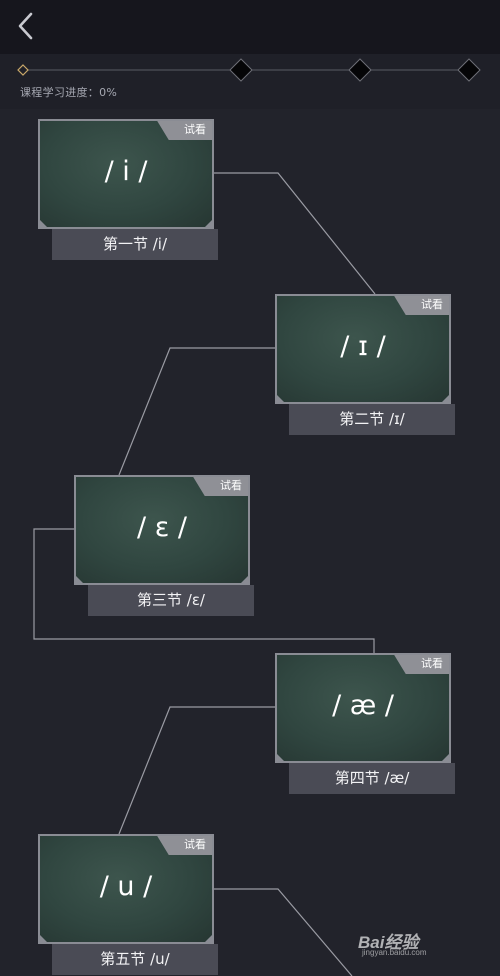  I want to click on lesson-board: / æ / 试看, so click(363, 708).